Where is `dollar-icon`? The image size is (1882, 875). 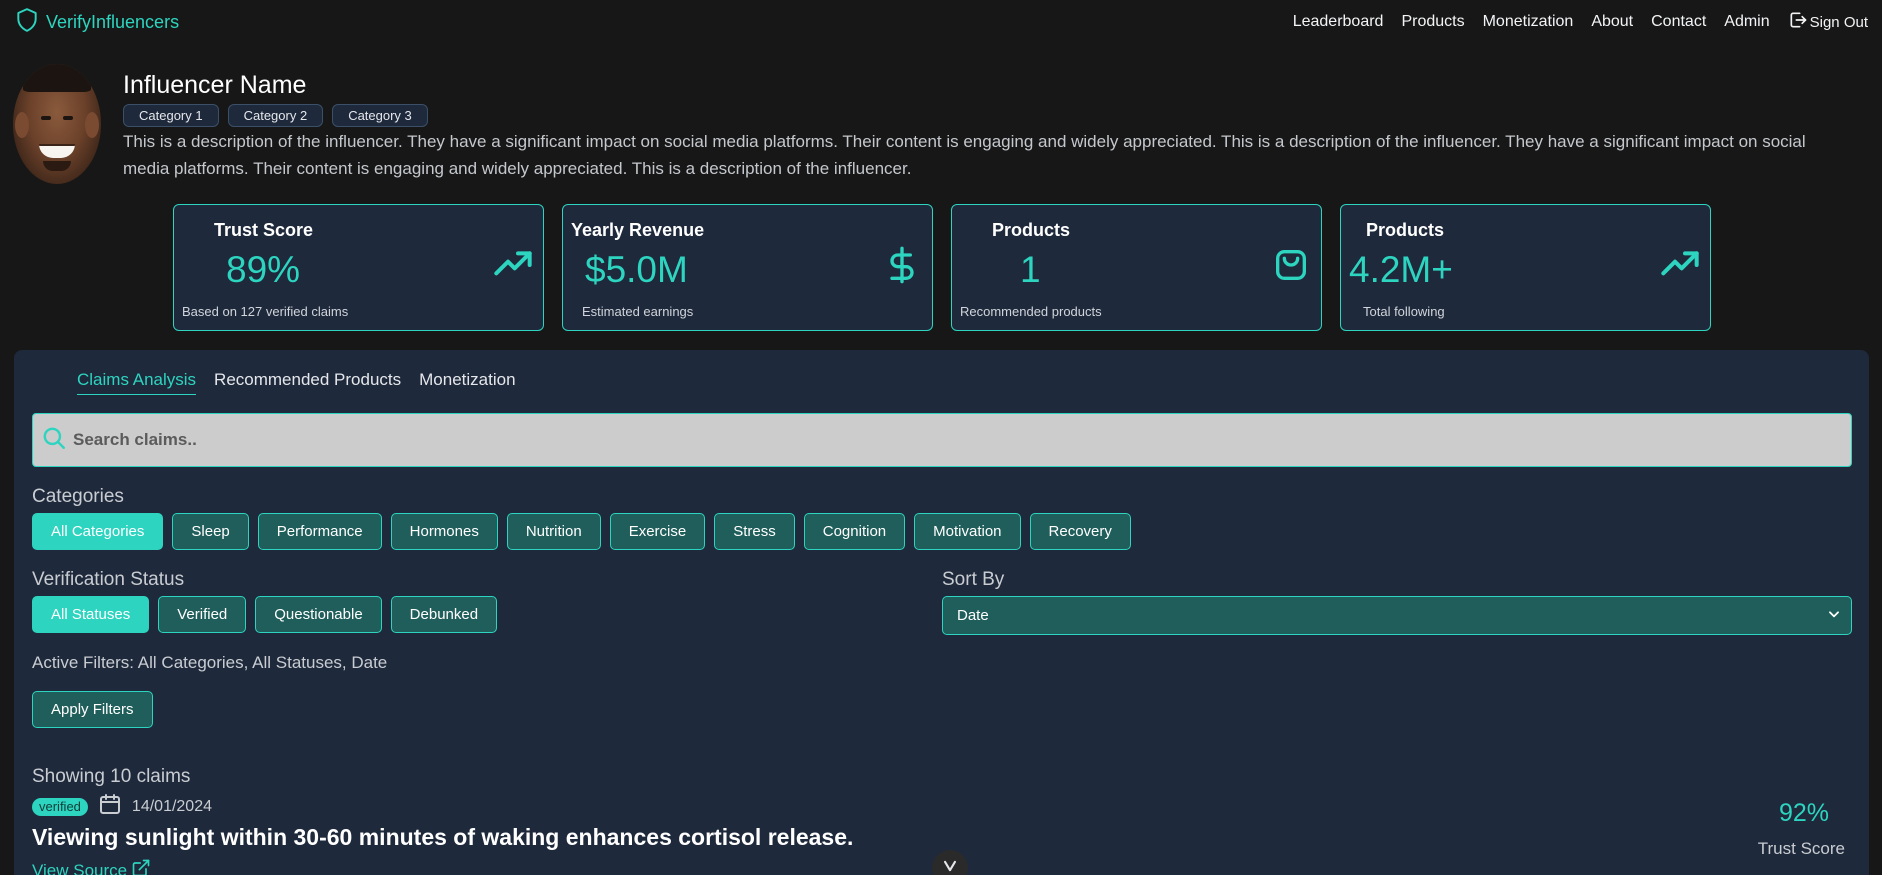 dollar-icon is located at coordinates (902, 265).